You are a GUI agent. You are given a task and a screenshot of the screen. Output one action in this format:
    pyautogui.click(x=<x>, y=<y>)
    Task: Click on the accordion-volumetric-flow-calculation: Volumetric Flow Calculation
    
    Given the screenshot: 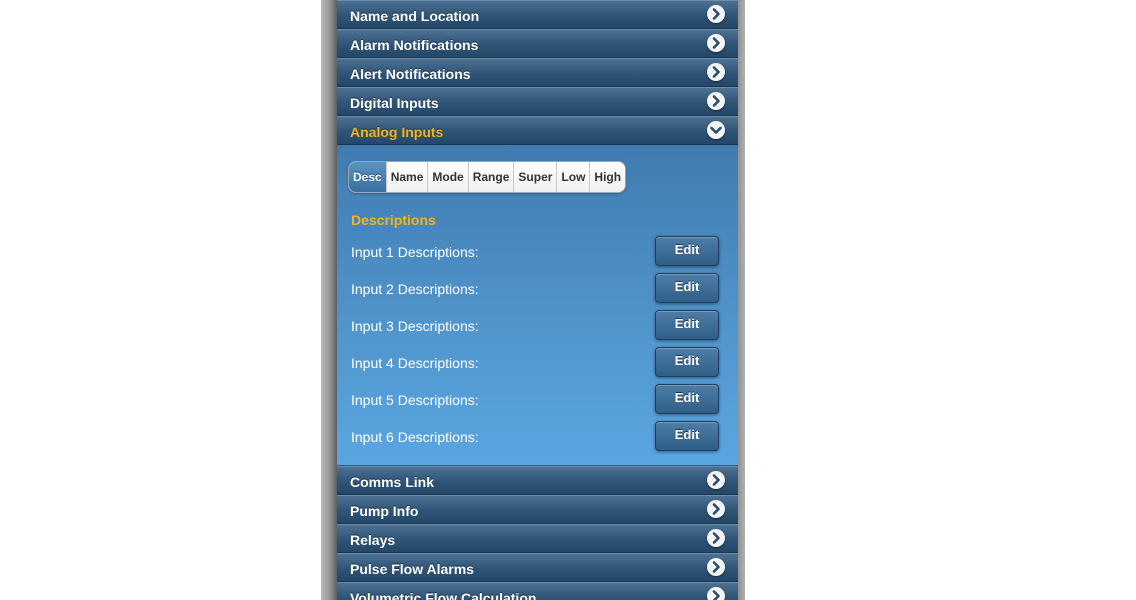 What is the action you would take?
    pyautogui.click(x=537, y=591)
    